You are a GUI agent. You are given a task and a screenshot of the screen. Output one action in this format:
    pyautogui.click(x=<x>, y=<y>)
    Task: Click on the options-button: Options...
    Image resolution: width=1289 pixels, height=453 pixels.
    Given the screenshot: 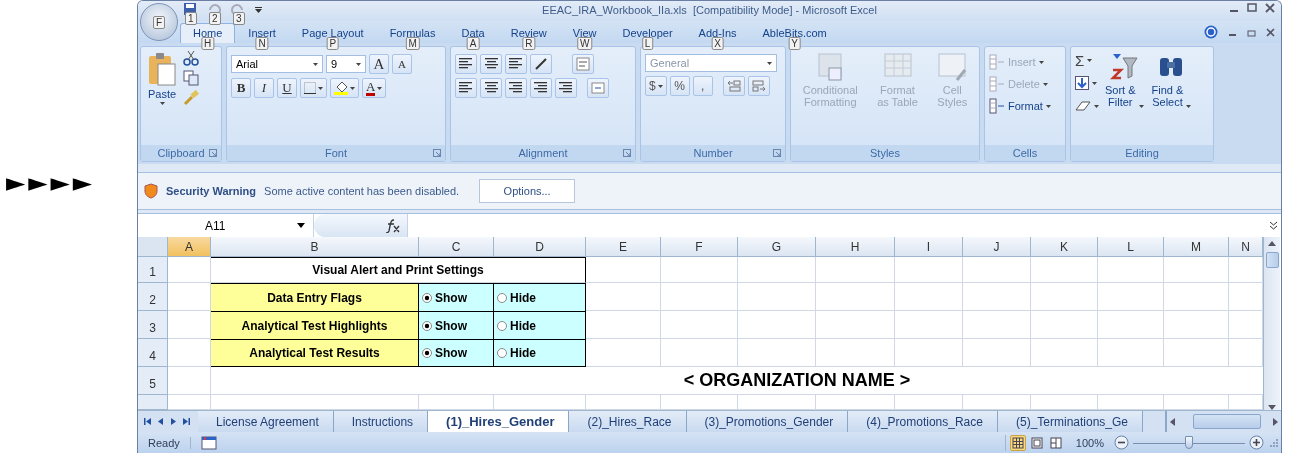 What is the action you would take?
    pyautogui.click(x=527, y=191)
    